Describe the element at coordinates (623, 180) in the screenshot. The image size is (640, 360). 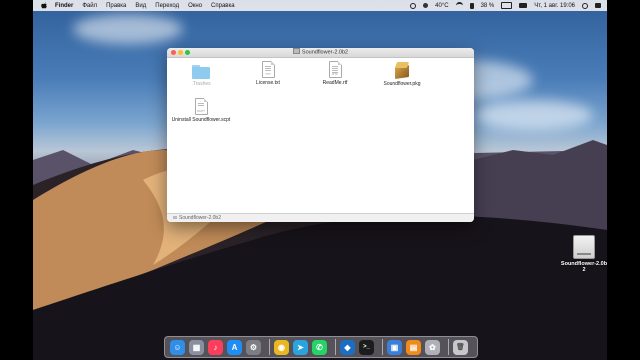
I see `letterbox-right` at that location.